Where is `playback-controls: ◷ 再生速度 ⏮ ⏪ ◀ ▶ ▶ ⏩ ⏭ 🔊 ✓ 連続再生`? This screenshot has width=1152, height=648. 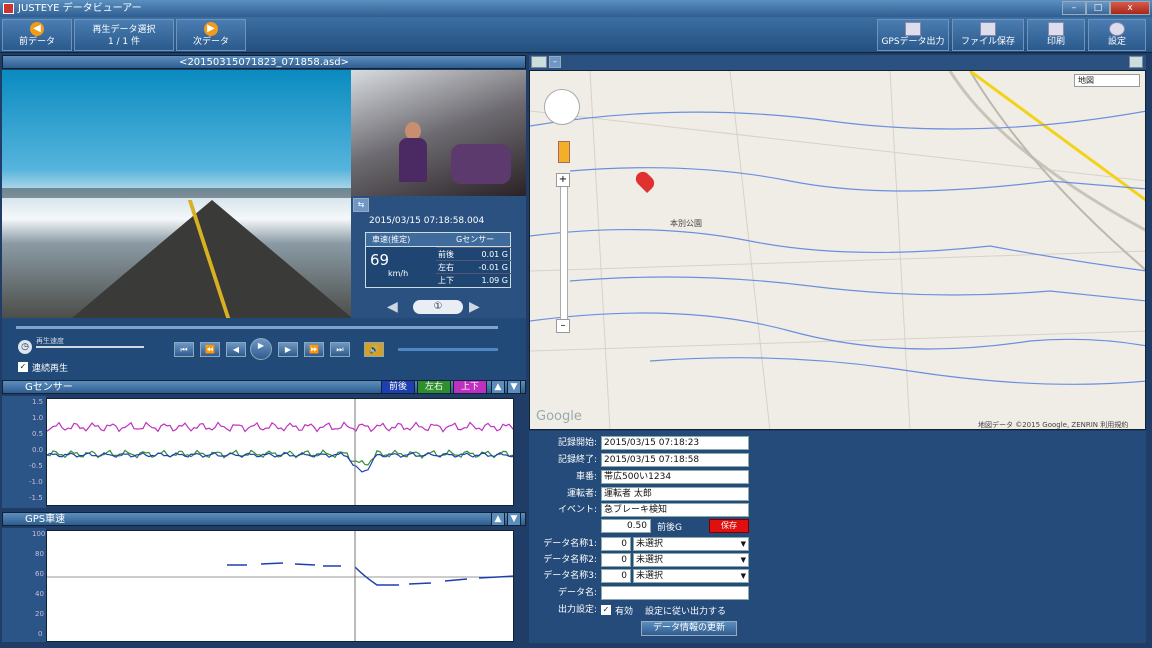
playback-controls: ◷ 再生速度 ⏮ ⏪ ◀ ▶ ▶ ⏩ ⏭ 🔊 ✓ 連続再生 is located at coordinates (264, 349).